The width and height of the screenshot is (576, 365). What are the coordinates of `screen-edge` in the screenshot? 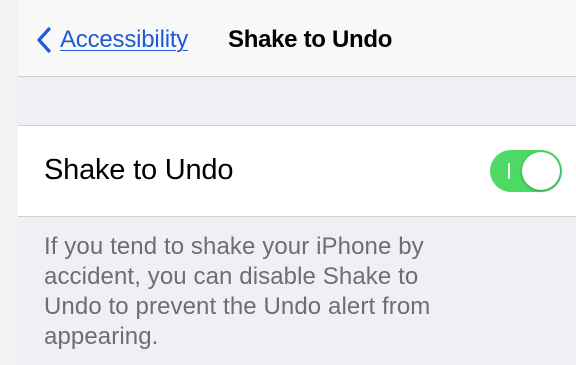 It's located at (9, 182).